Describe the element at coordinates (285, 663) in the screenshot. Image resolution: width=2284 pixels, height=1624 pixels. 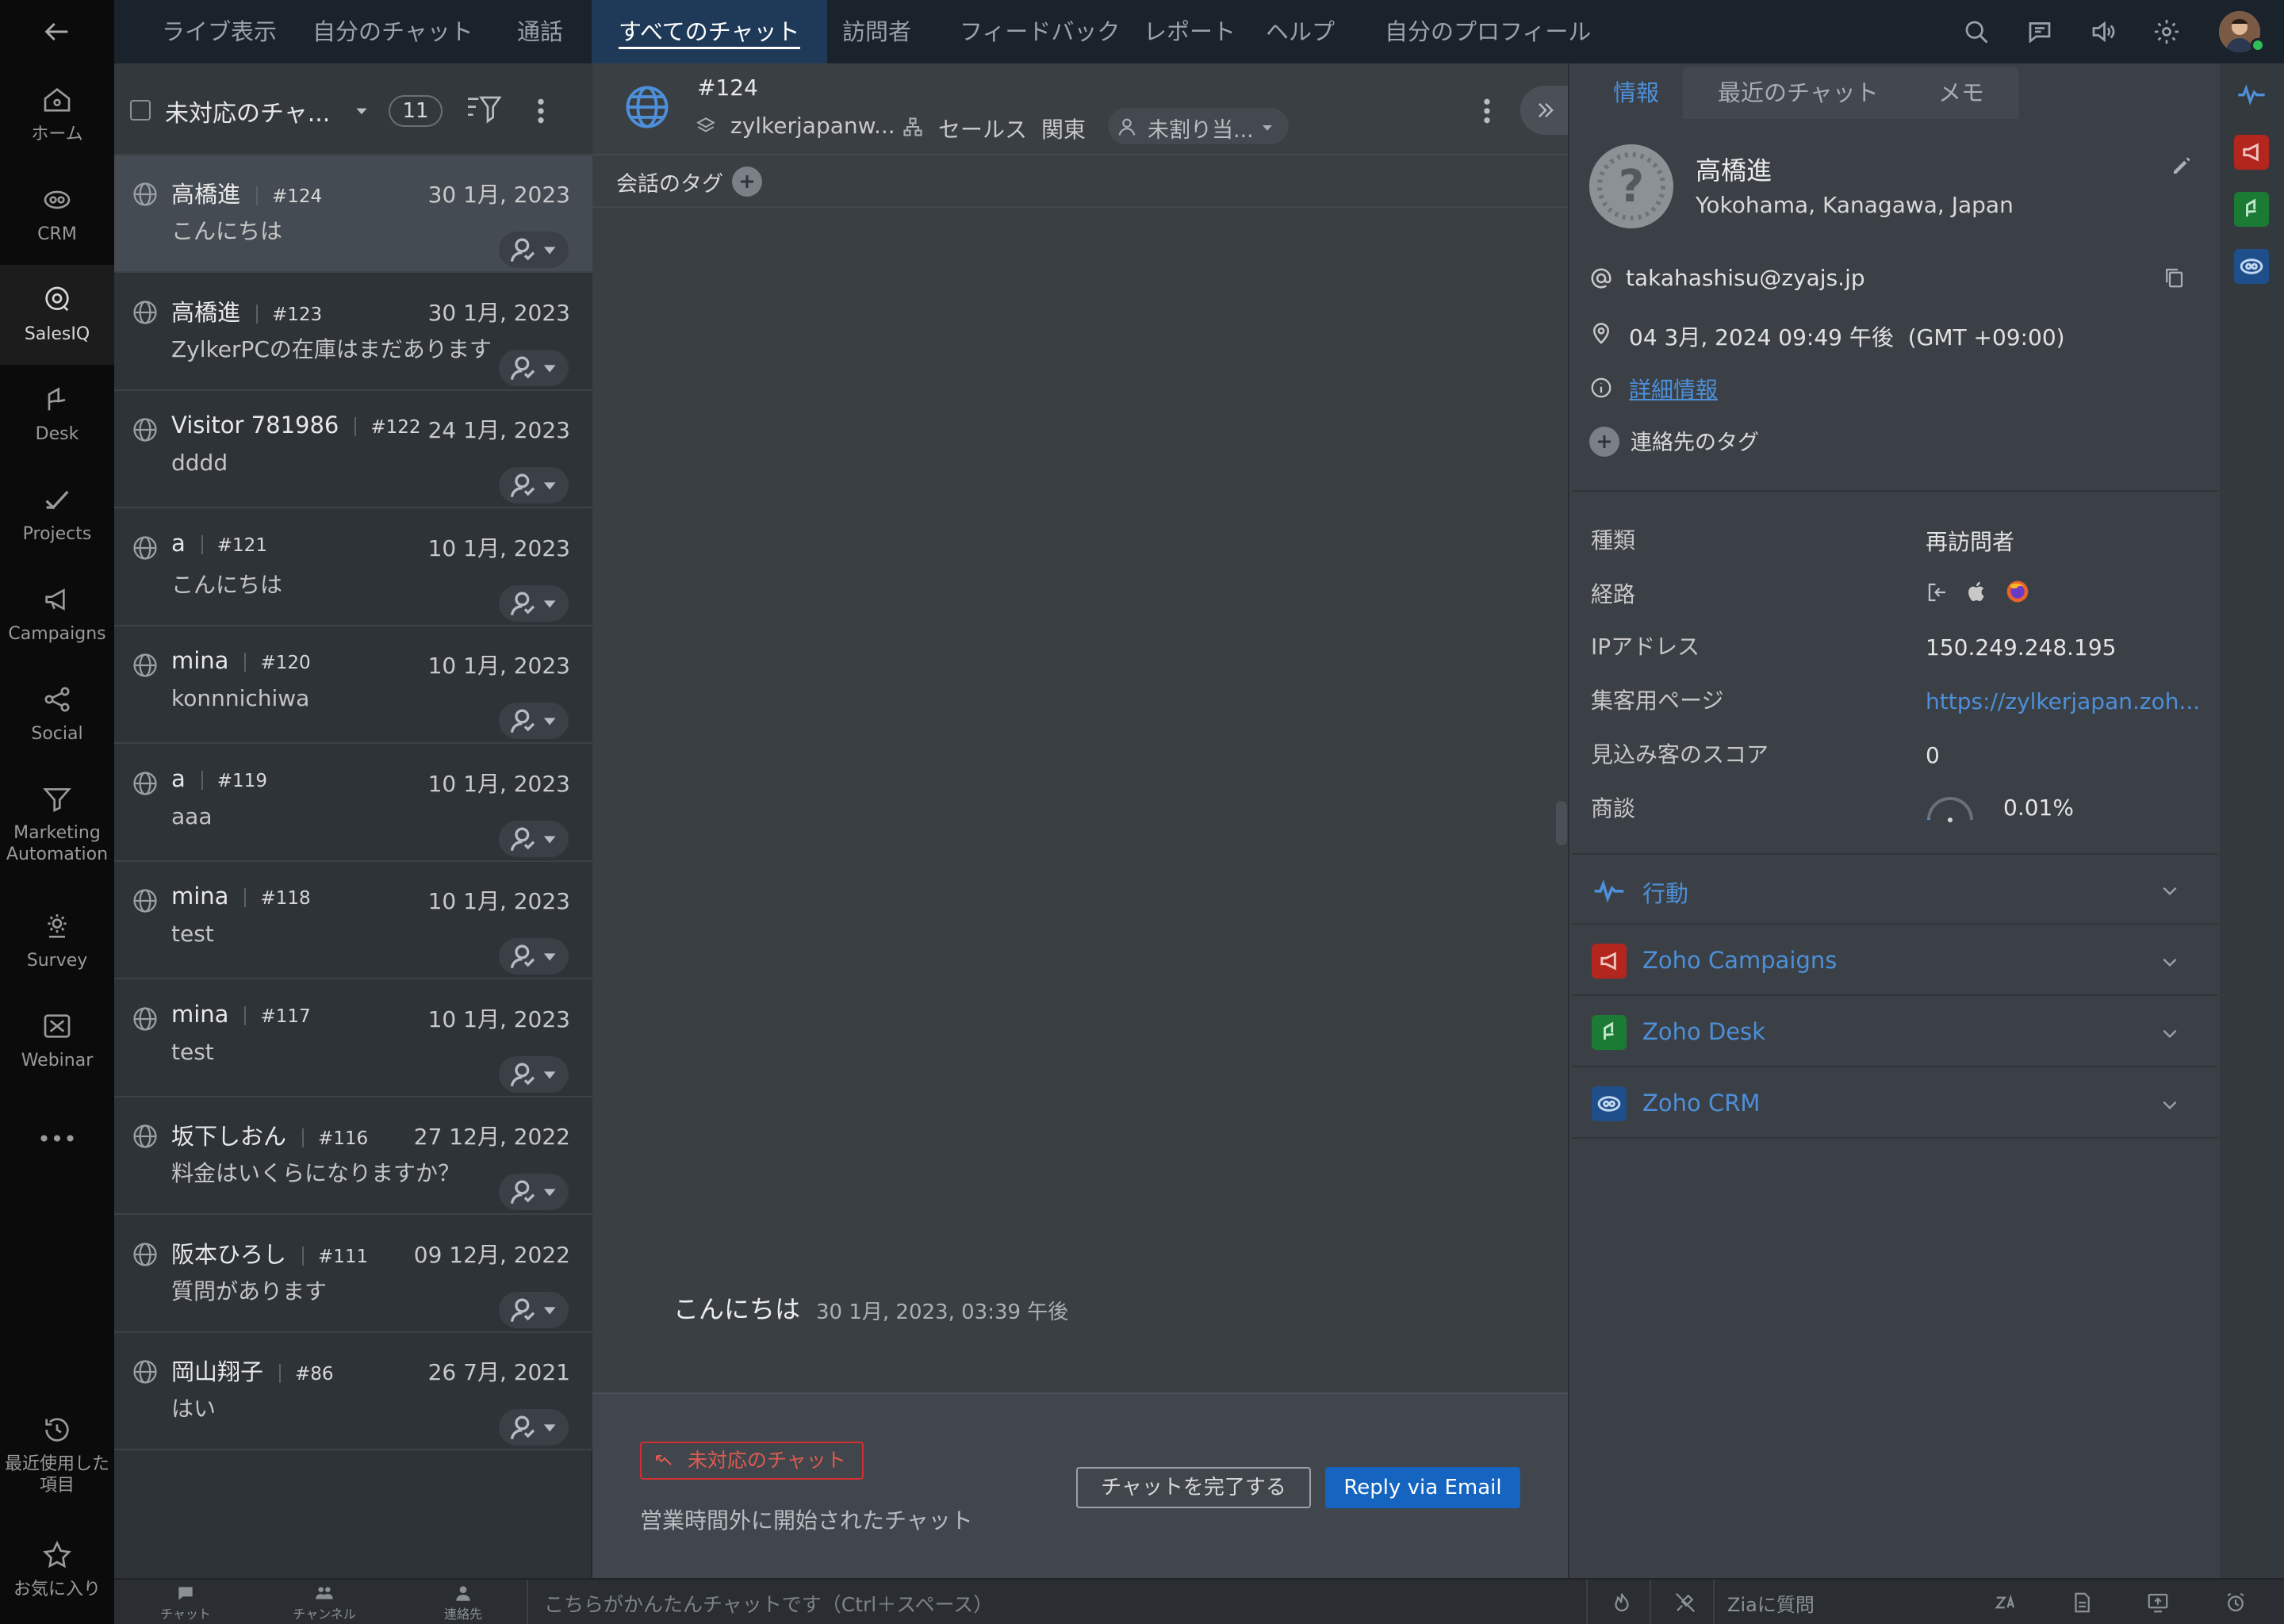
I see `chat-id: #120` at that location.